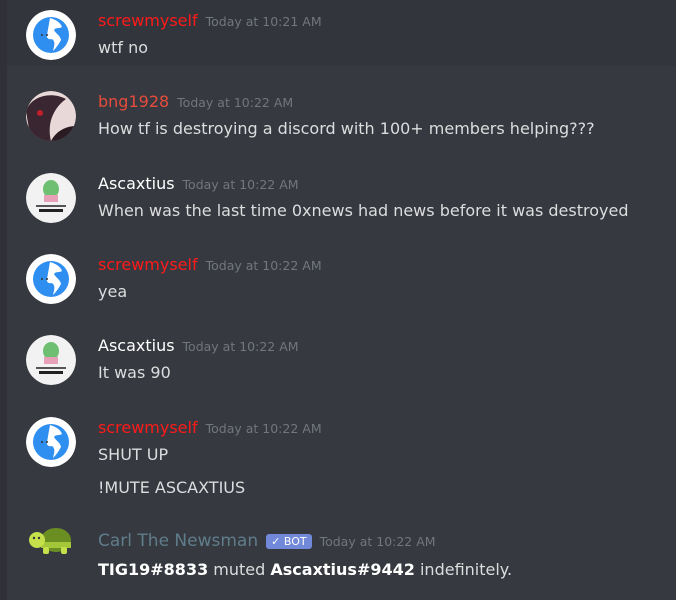 This screenshot has height=600, width=676. I want to click on bot-badge: ✓ BOT, so click(289, 541).